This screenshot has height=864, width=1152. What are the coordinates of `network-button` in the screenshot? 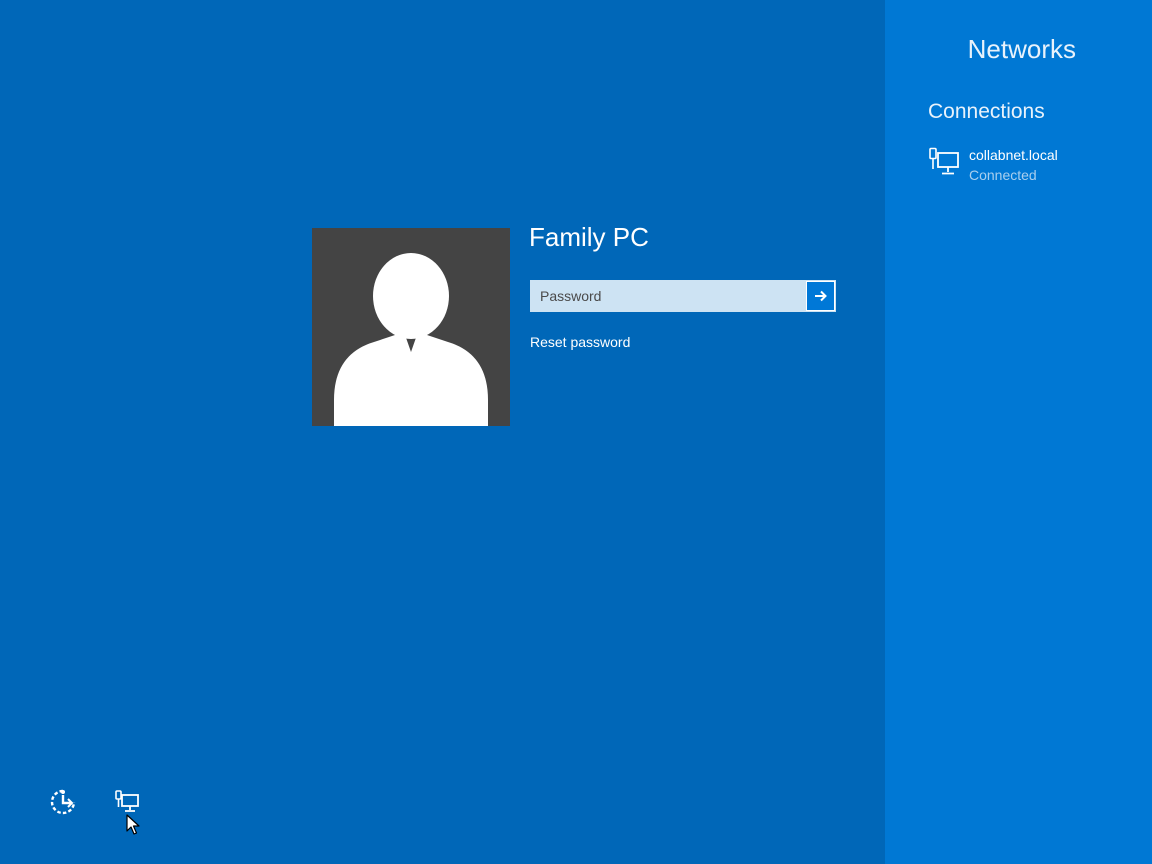 It's located at (127, 802).